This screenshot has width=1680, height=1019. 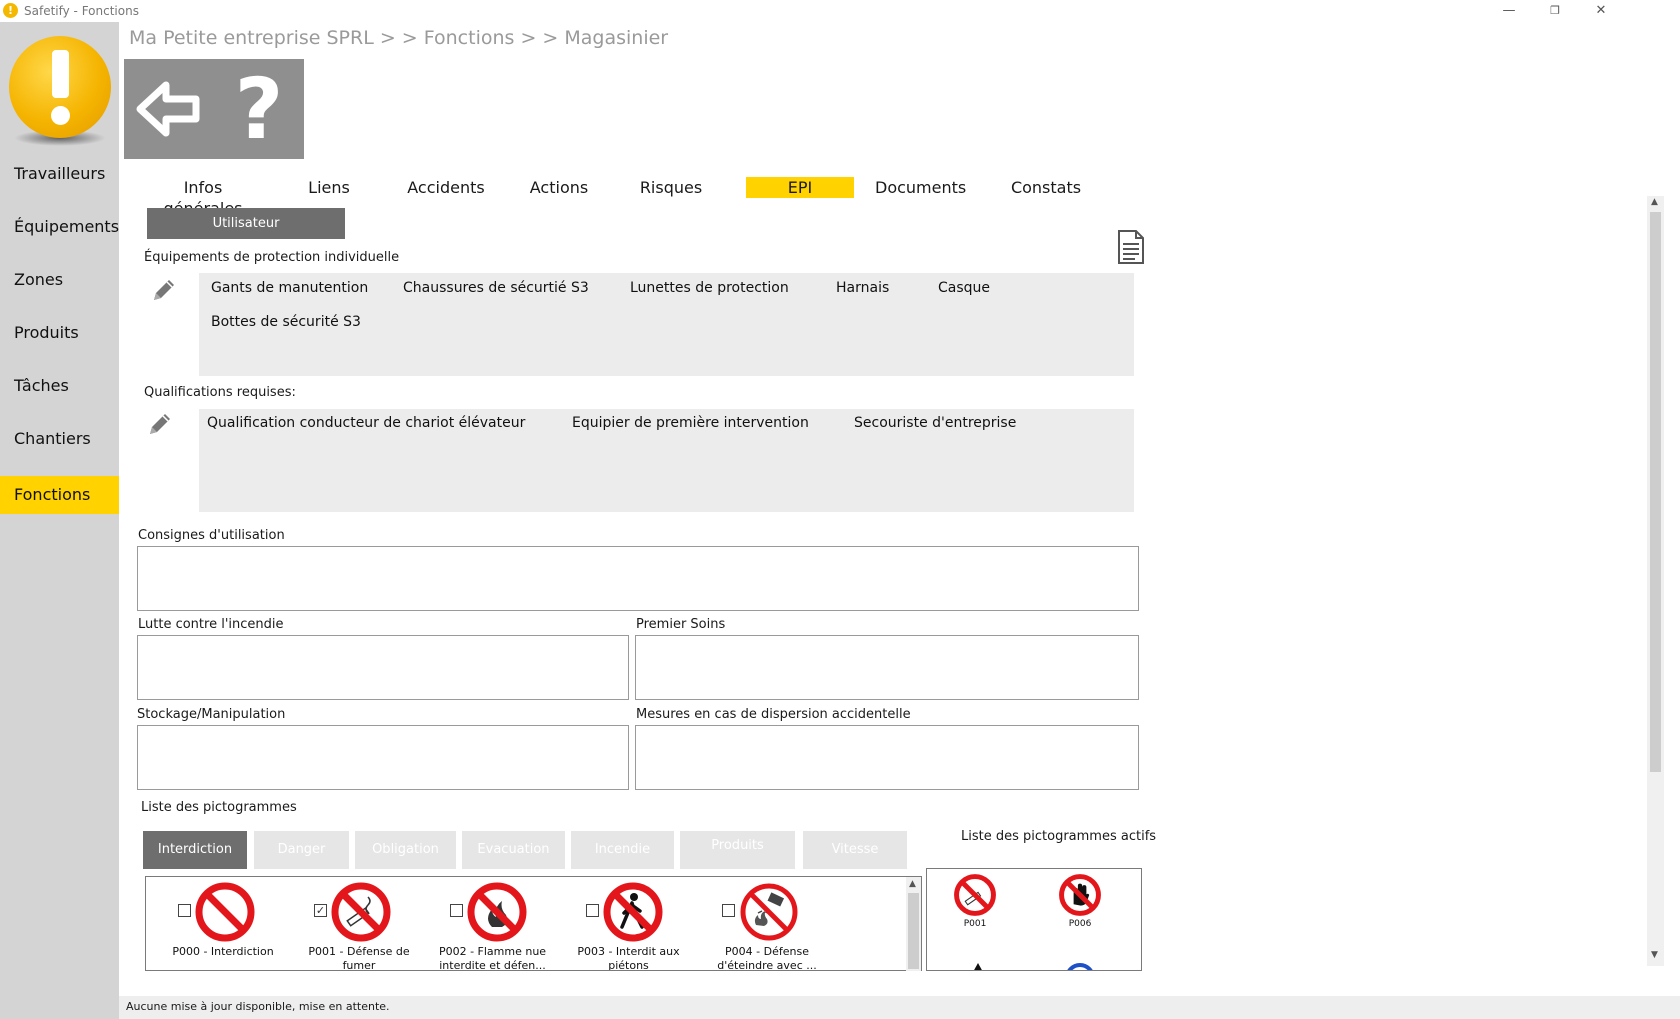 I want to click on warning-icon, so click(x=978, y=966).